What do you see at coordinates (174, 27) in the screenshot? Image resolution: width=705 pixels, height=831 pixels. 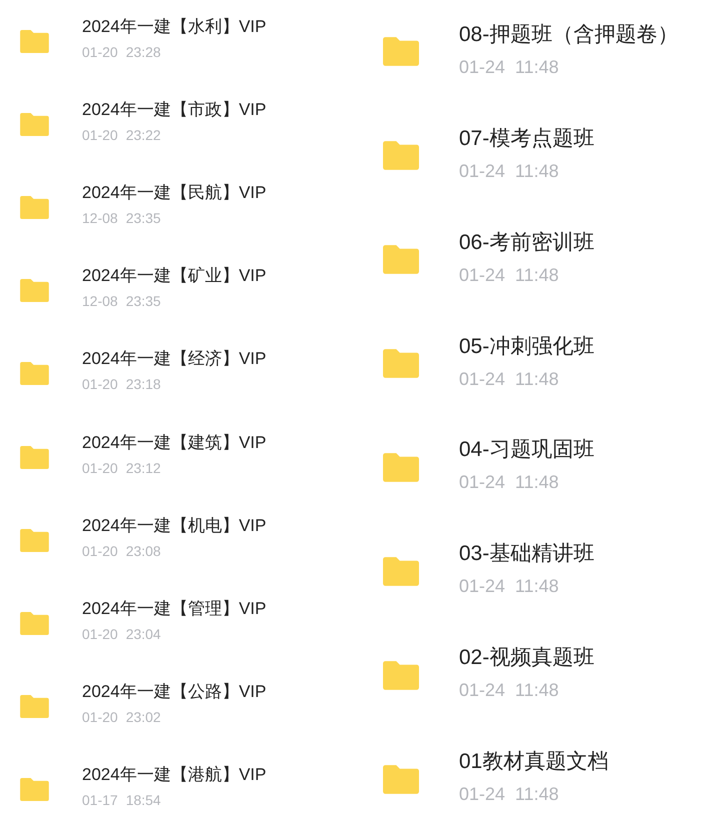 I see `folder-name: 2024年一建【水利】VIP` at bounding box center [174, 27].